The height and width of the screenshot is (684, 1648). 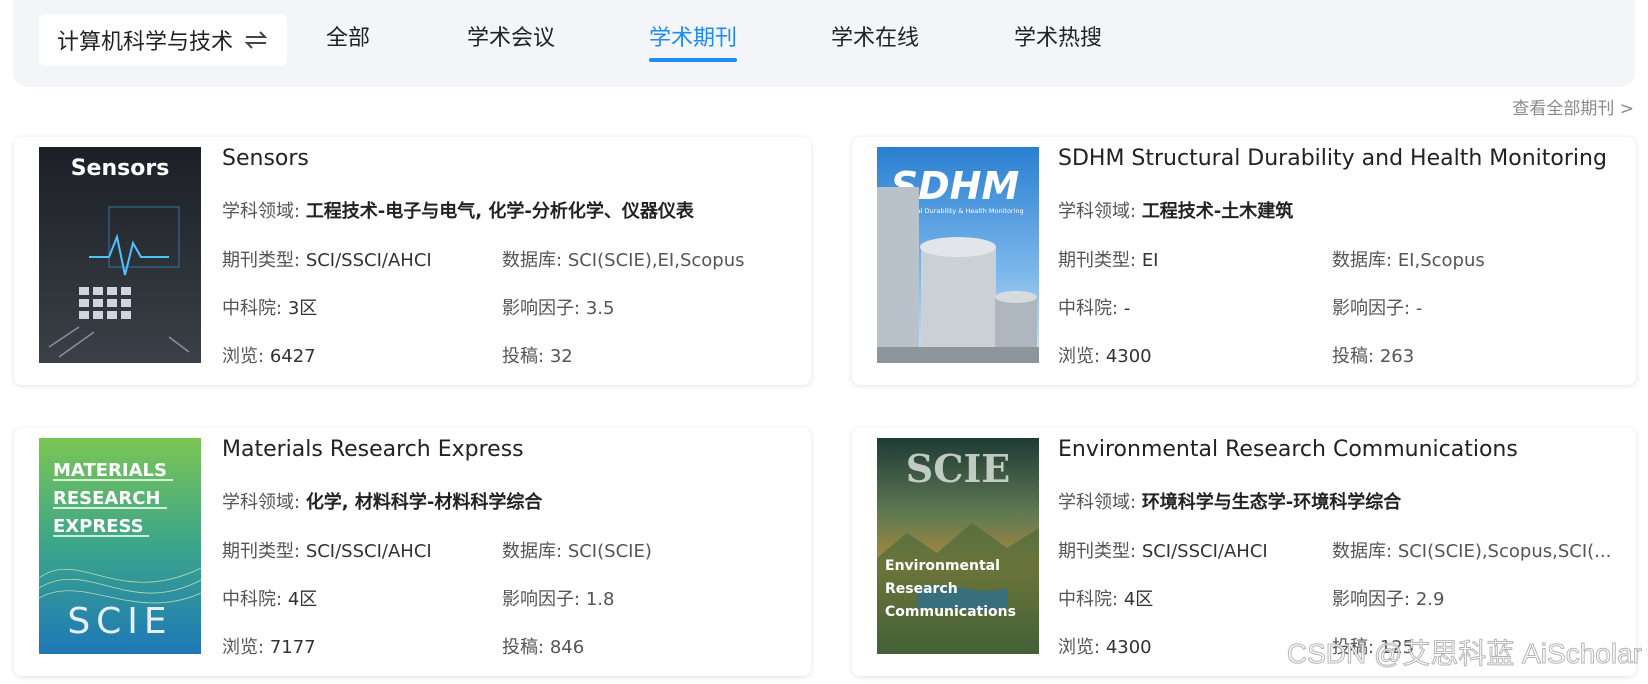 What do you see at coordinates (1058, 43) in the screenshot?
I see `tab-hot-search: 学术热搜` at bounding box center [1058, 43].